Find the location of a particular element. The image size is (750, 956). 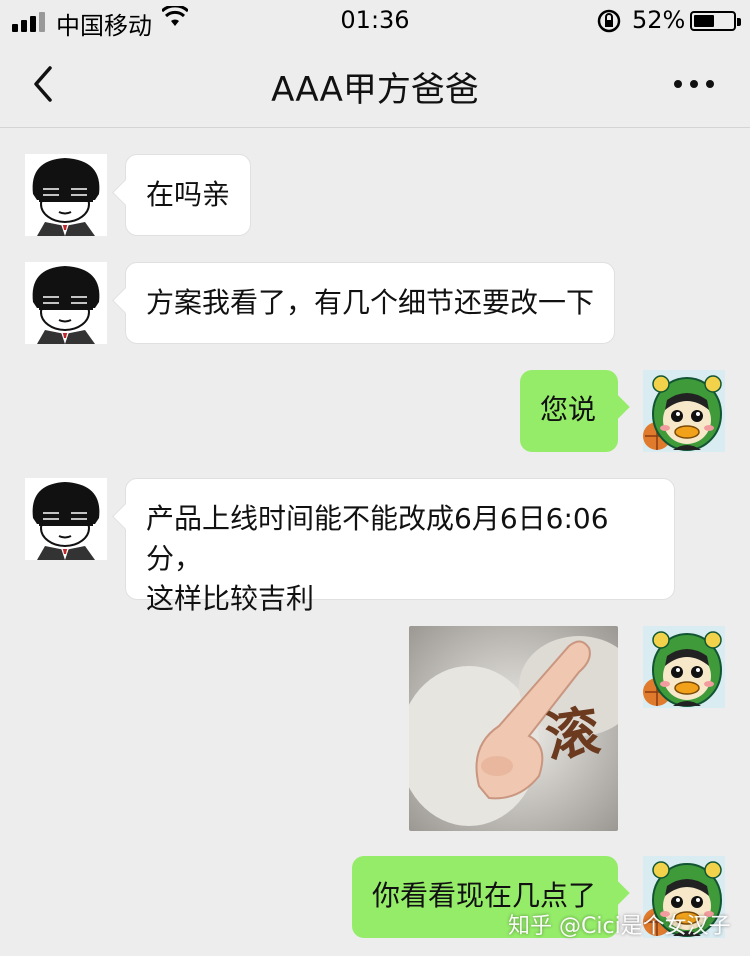

message-text: 在吗亲 is located at coordinates (188, 194).